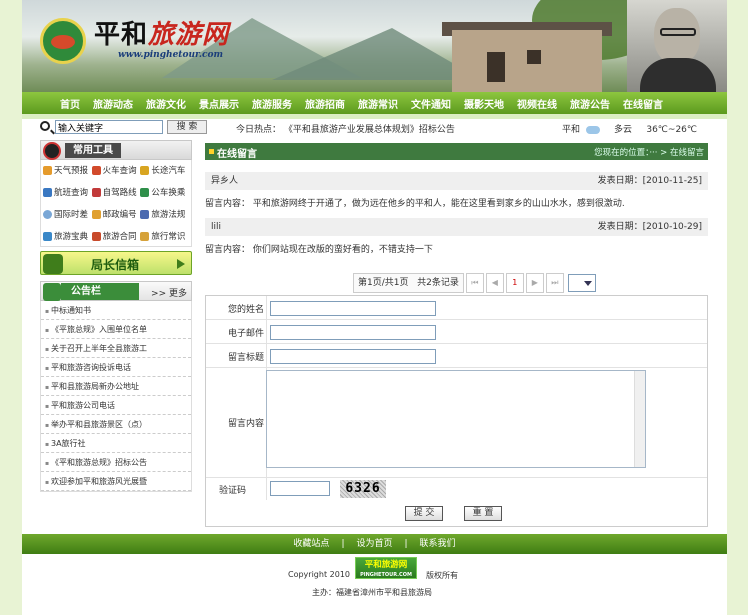 This screenshot has width=748, height=615. What do you see at coordinates (109, 127) in the screenshot?
I see `search-input` at bounding box center [109, 127].